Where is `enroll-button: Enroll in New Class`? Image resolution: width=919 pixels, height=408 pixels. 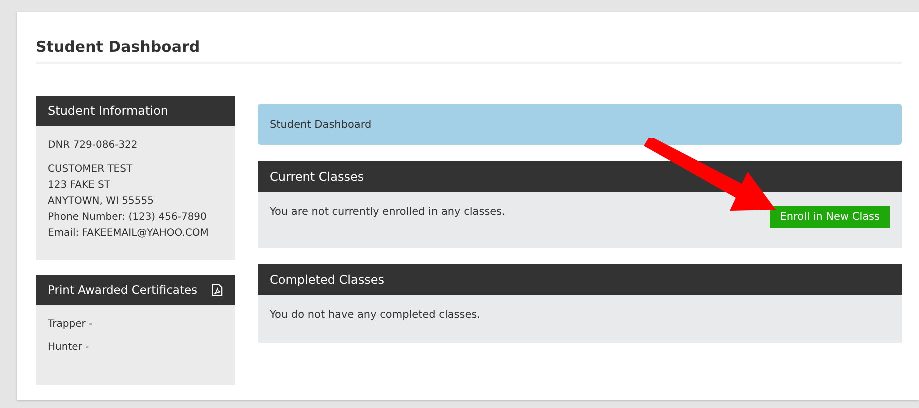
enroll-button: Enroll in New Class is located at coordinates (830, 217).